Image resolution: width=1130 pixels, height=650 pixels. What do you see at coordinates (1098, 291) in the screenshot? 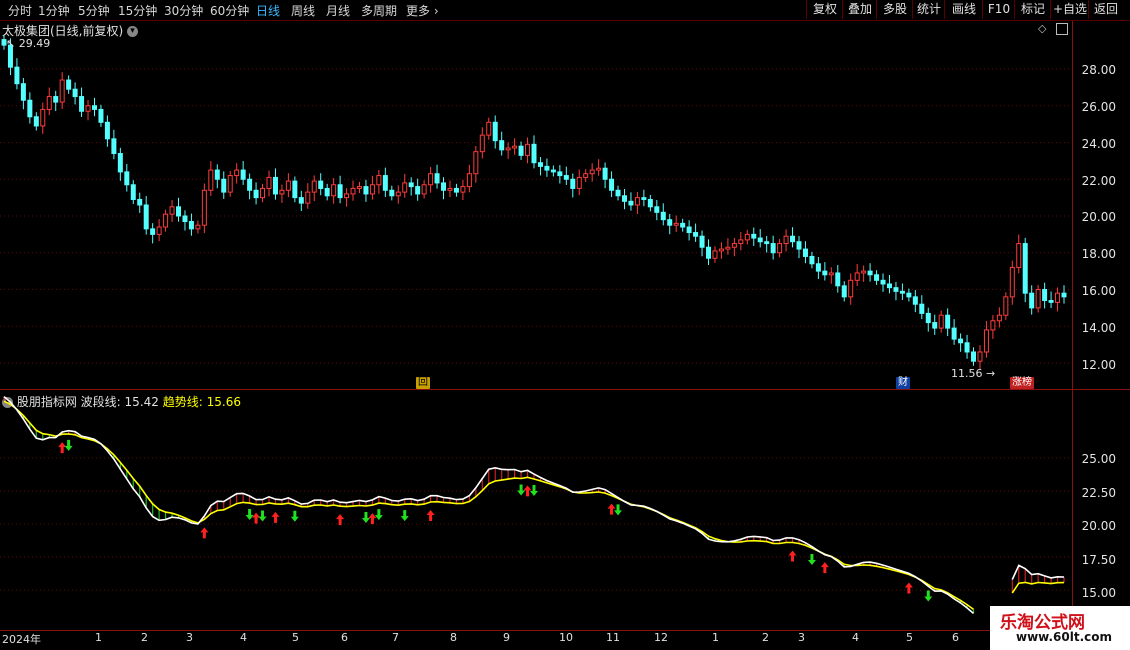
I see `price-tick-16: 16.00` at bounding box center [1098, 291].